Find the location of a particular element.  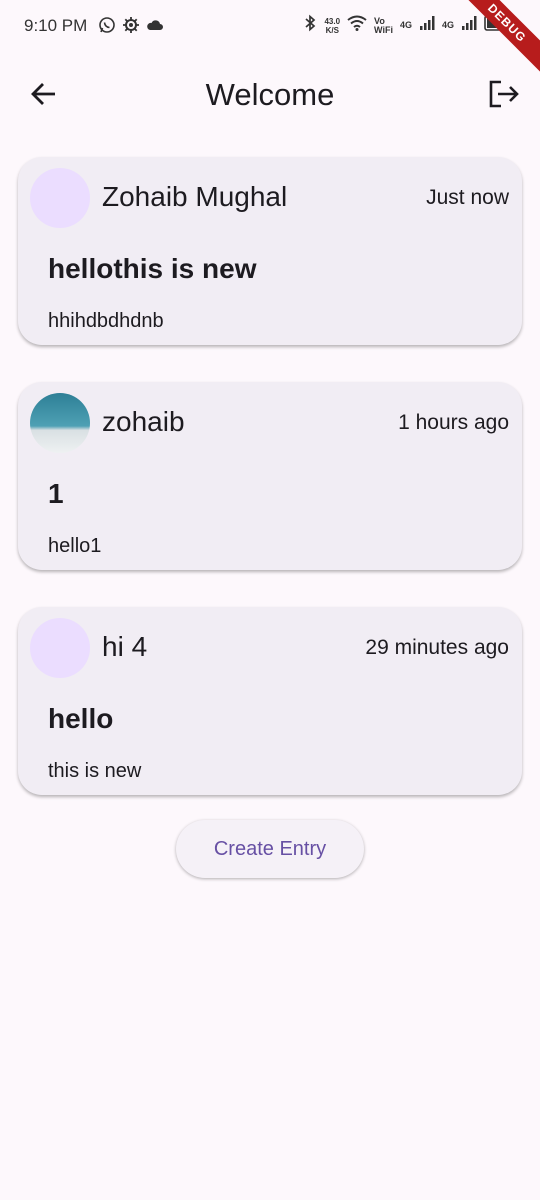

network-type-1: 4G is located at coordinates (405, 25).